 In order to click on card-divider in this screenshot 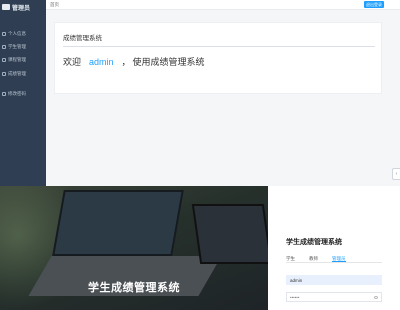, I will do `click(219, 46)`.